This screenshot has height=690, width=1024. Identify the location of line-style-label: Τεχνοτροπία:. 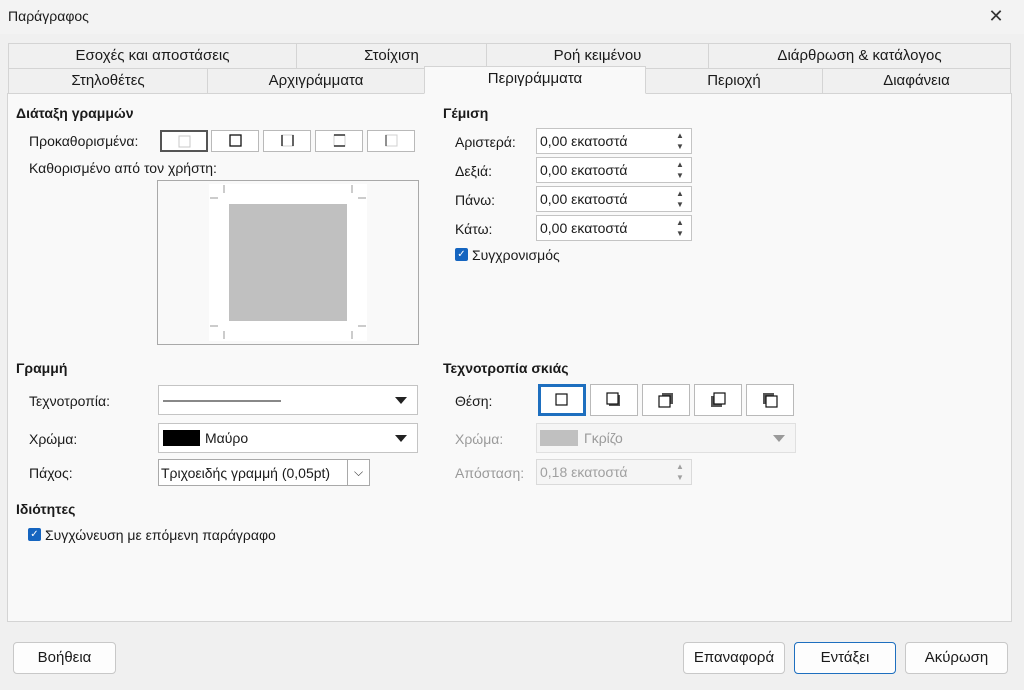
(70, 401).